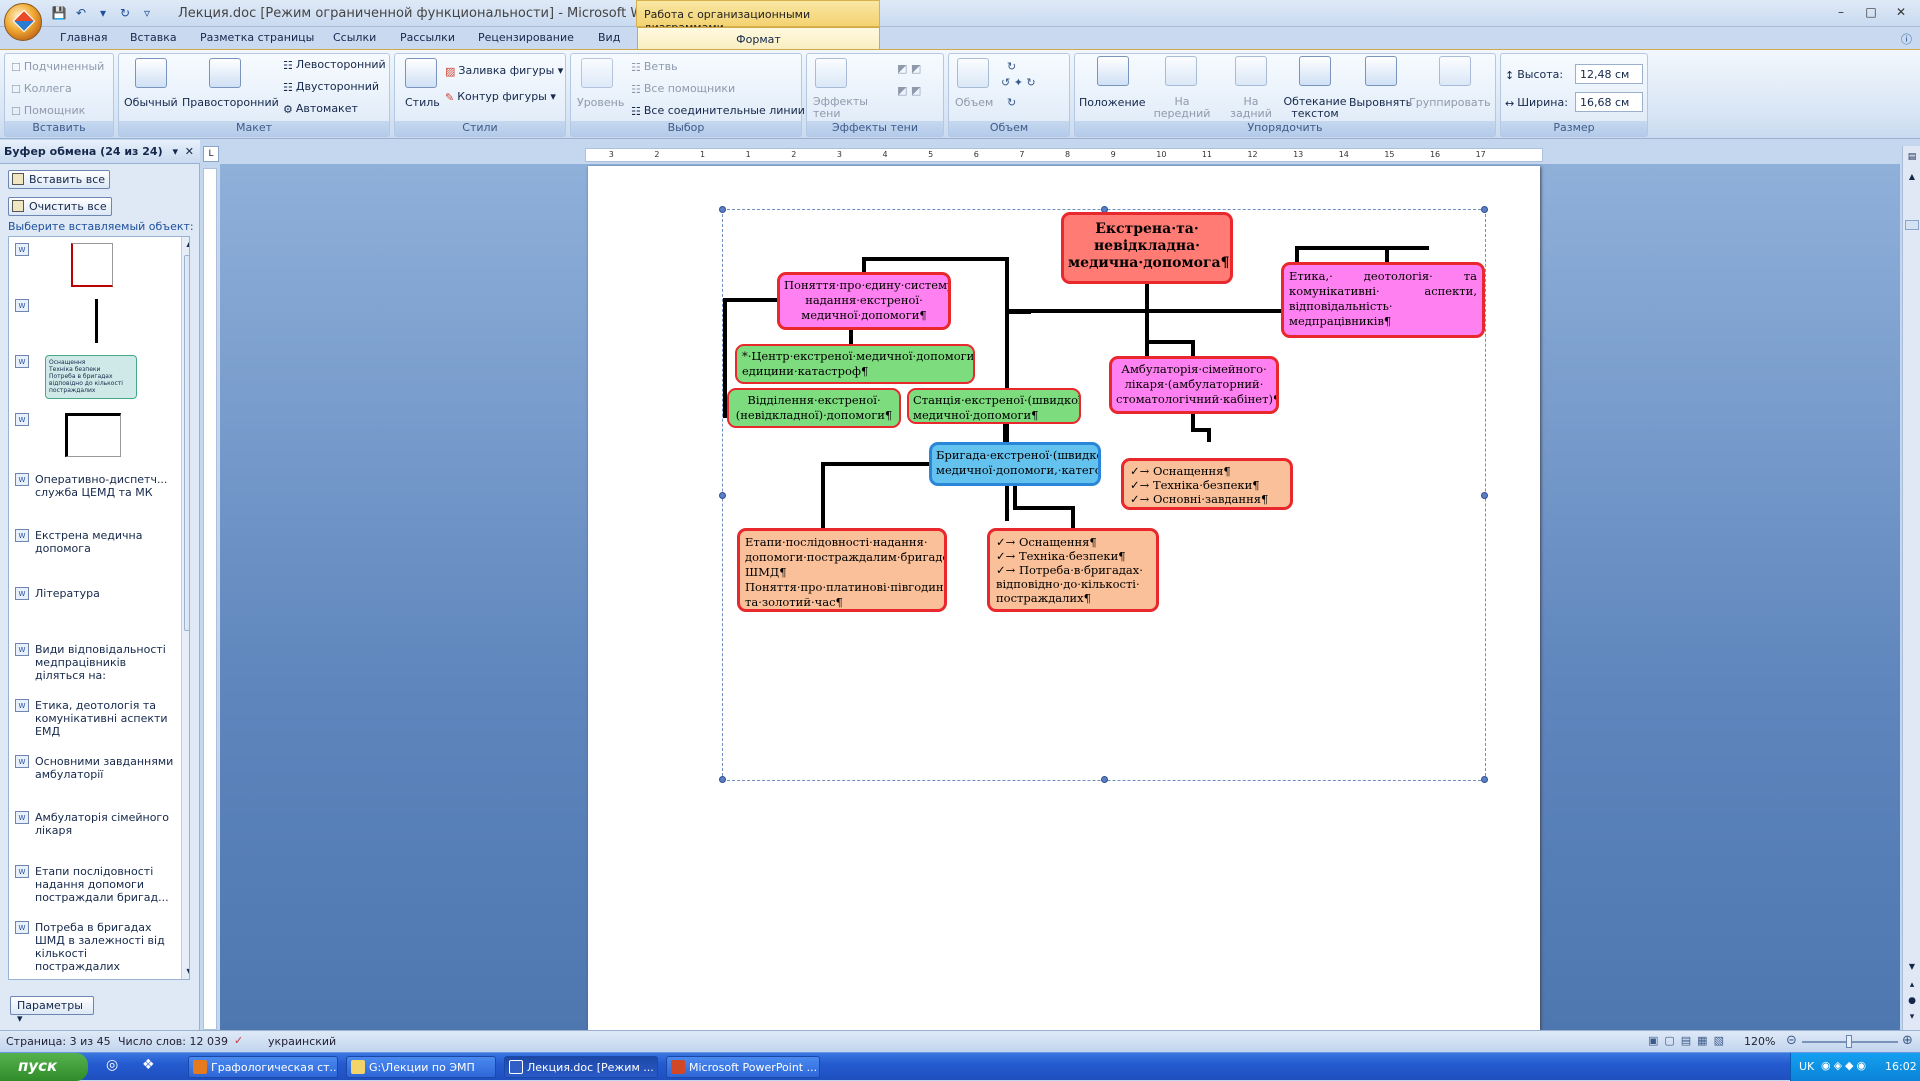  What do you see at coordinates (153, 37) in the screenshot?
I see `tab-insert: Вставка` at bounding box center [153, 37].